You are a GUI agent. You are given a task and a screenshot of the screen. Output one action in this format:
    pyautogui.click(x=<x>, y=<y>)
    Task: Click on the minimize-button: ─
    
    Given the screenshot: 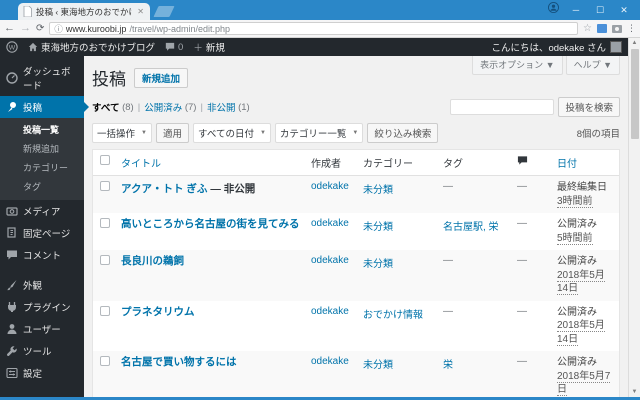 What is the action you would take?
    pyautogui.click(x=576, y=10)
    